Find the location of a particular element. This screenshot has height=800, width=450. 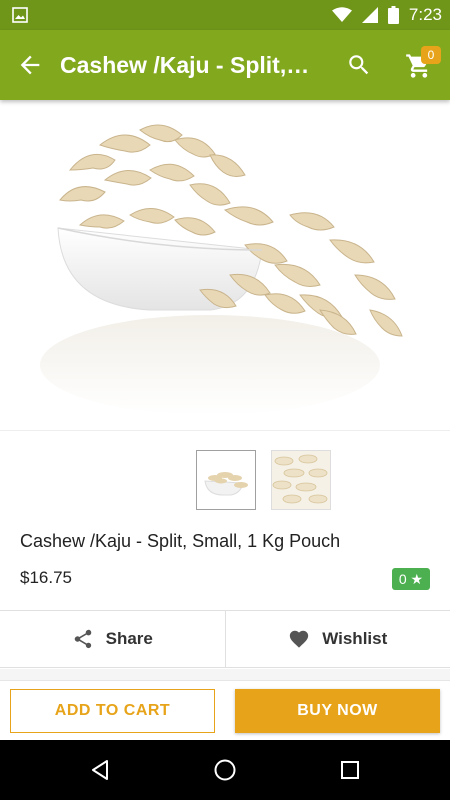

action-row: Share Wishlist is located at coordinates (225, 639).